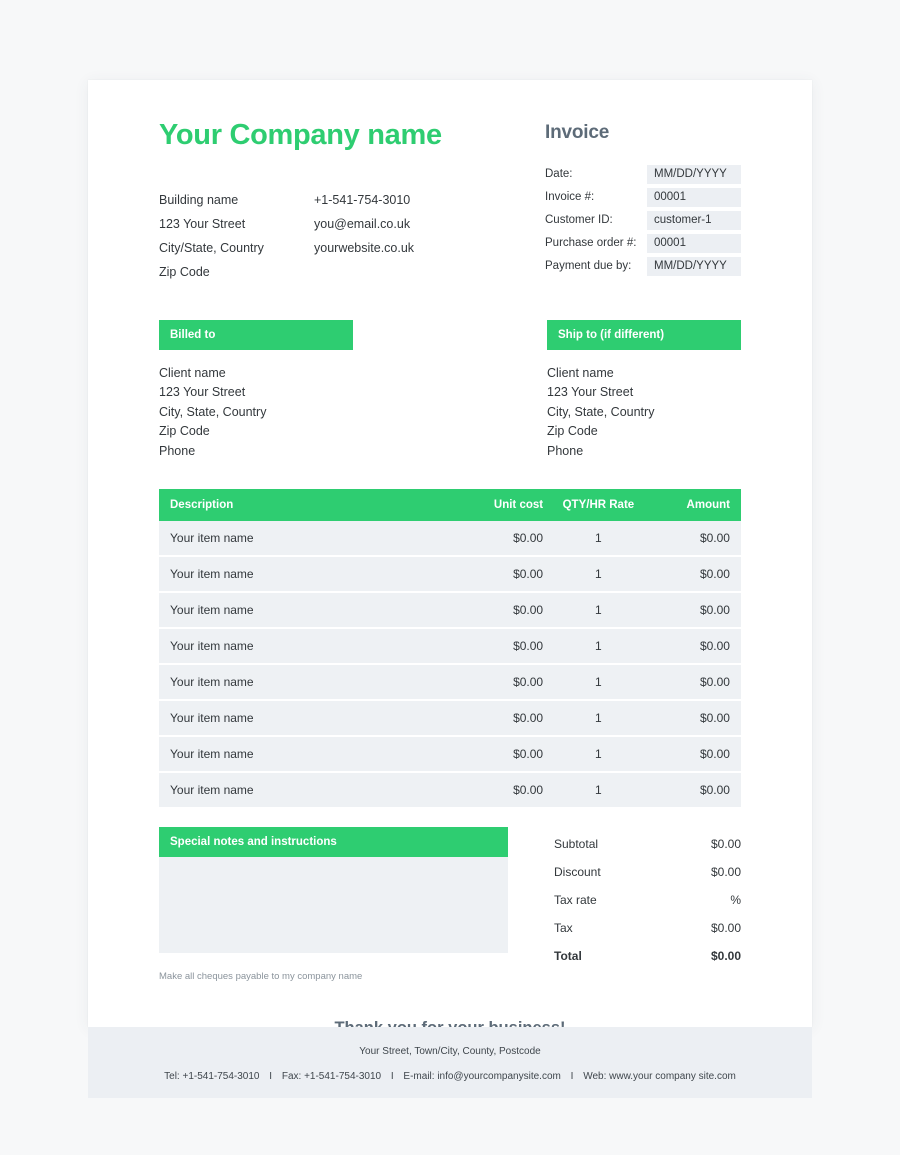 Image resolution: width=900 pixels, height=1155 pixels. I want to click on footer-web: Web: www.your company site.com, so click(659, 1076).